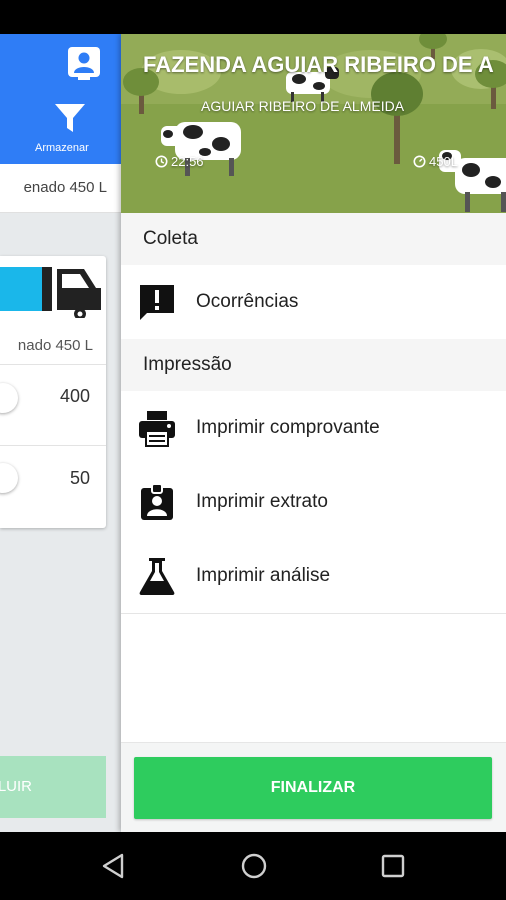 The image size is (506, 900). Describe the element at coordinates (262, 501) in the screenshot. I see `menu-item-label: Imprimir extrato` at that location.